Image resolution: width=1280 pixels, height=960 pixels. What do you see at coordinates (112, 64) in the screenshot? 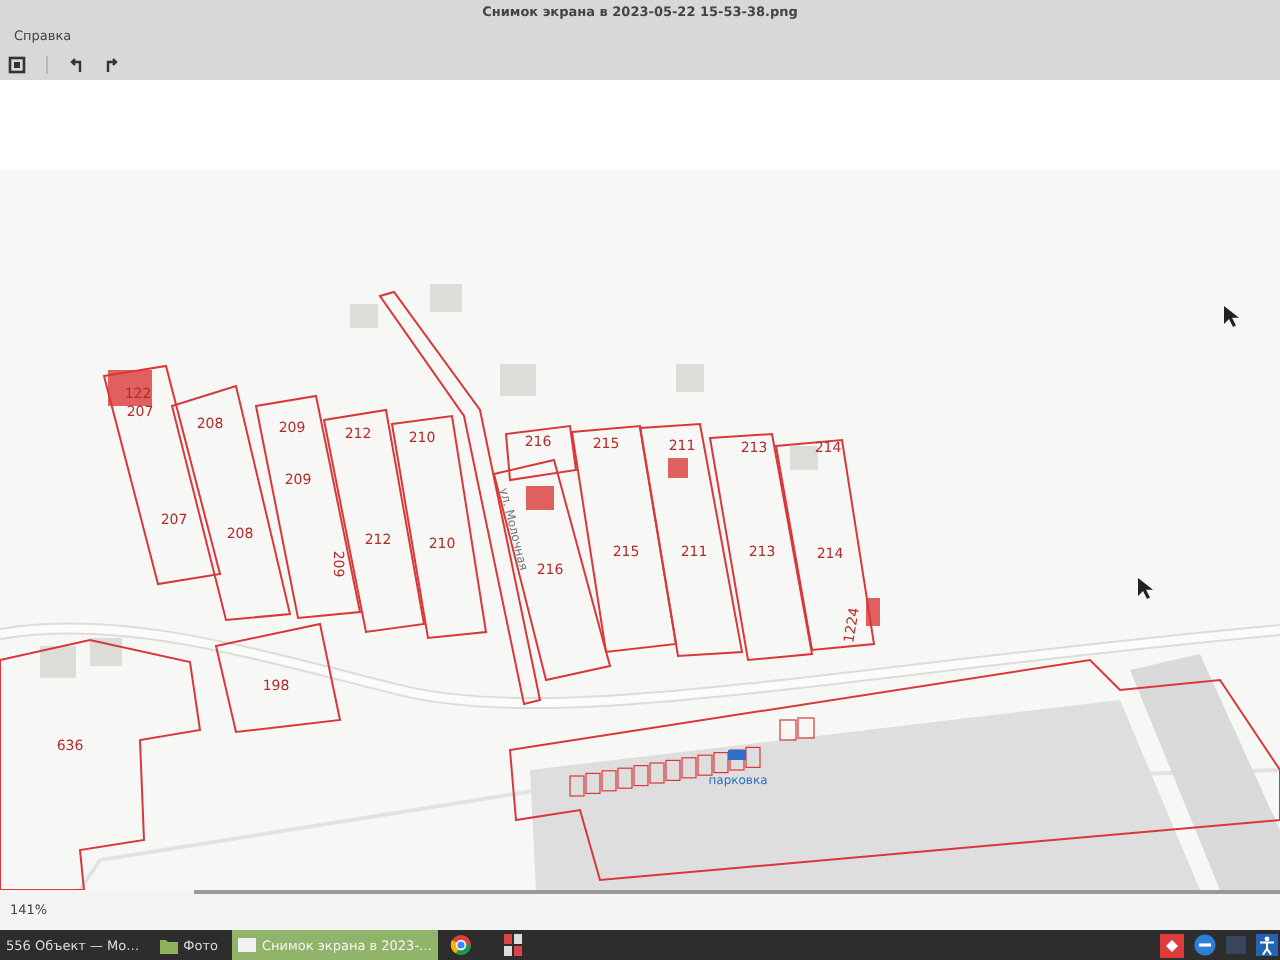
I see `rotate-right-icon` at bounding box center [112, 64].